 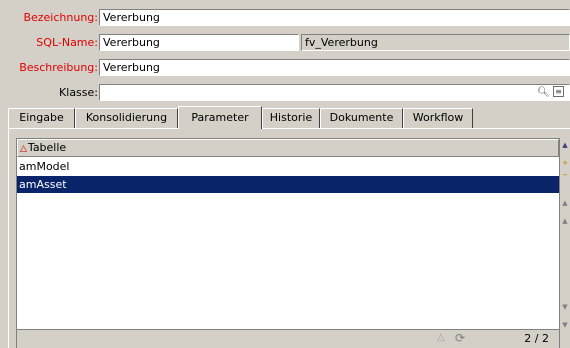 I want to click on list-scrollbar: ▲ + − ▲ ▲ ▼ ▼, so click(x=564, y=243).